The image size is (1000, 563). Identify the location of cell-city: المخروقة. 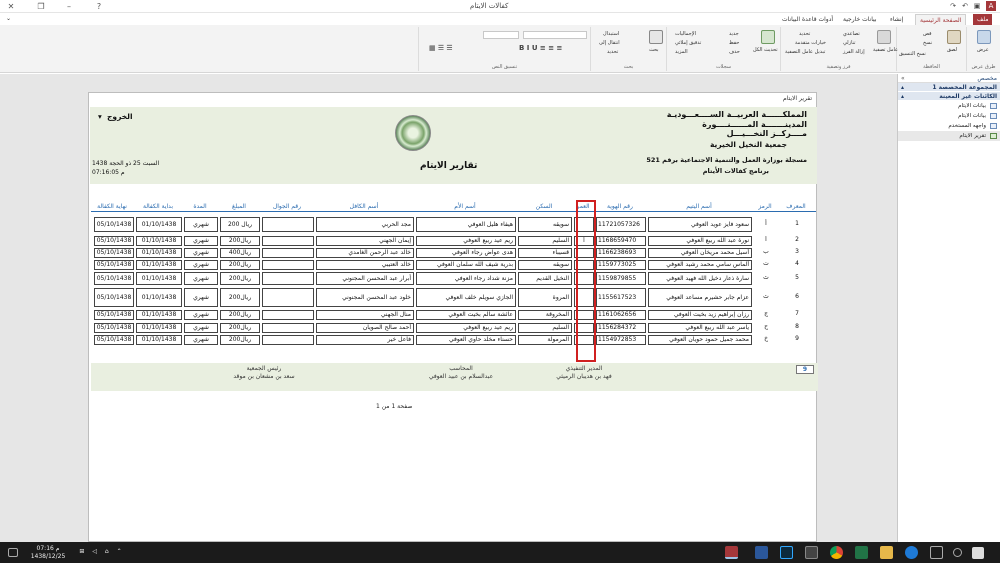
(545, 315).